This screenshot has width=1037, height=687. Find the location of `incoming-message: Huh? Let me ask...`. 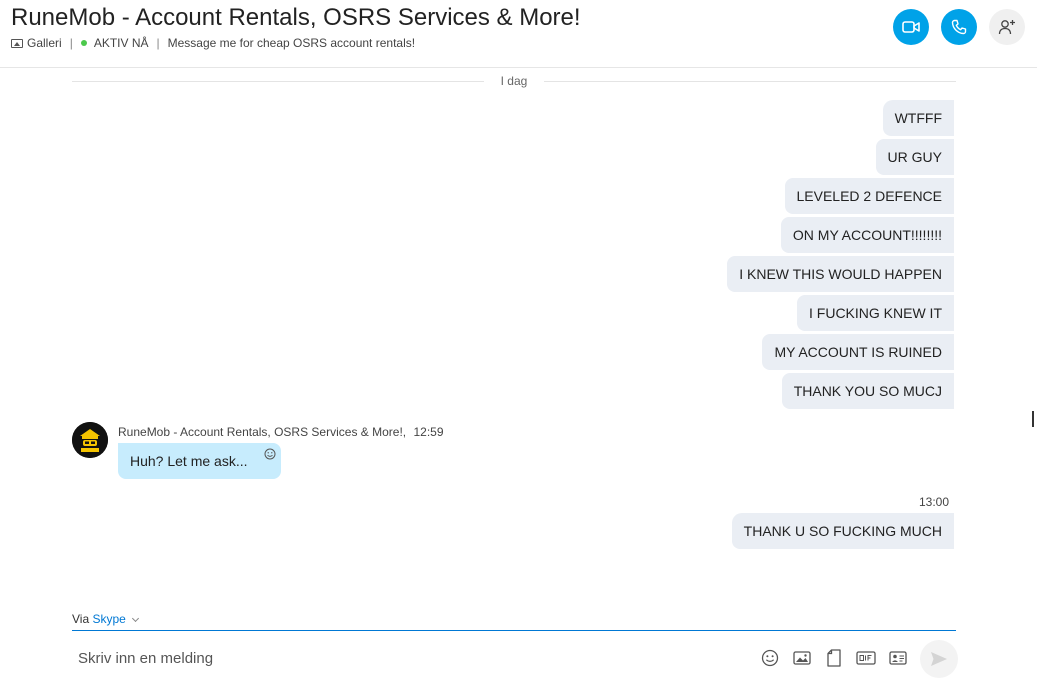

incoming-message: Huh? Let me ask... is located at coordinates (199, 461).